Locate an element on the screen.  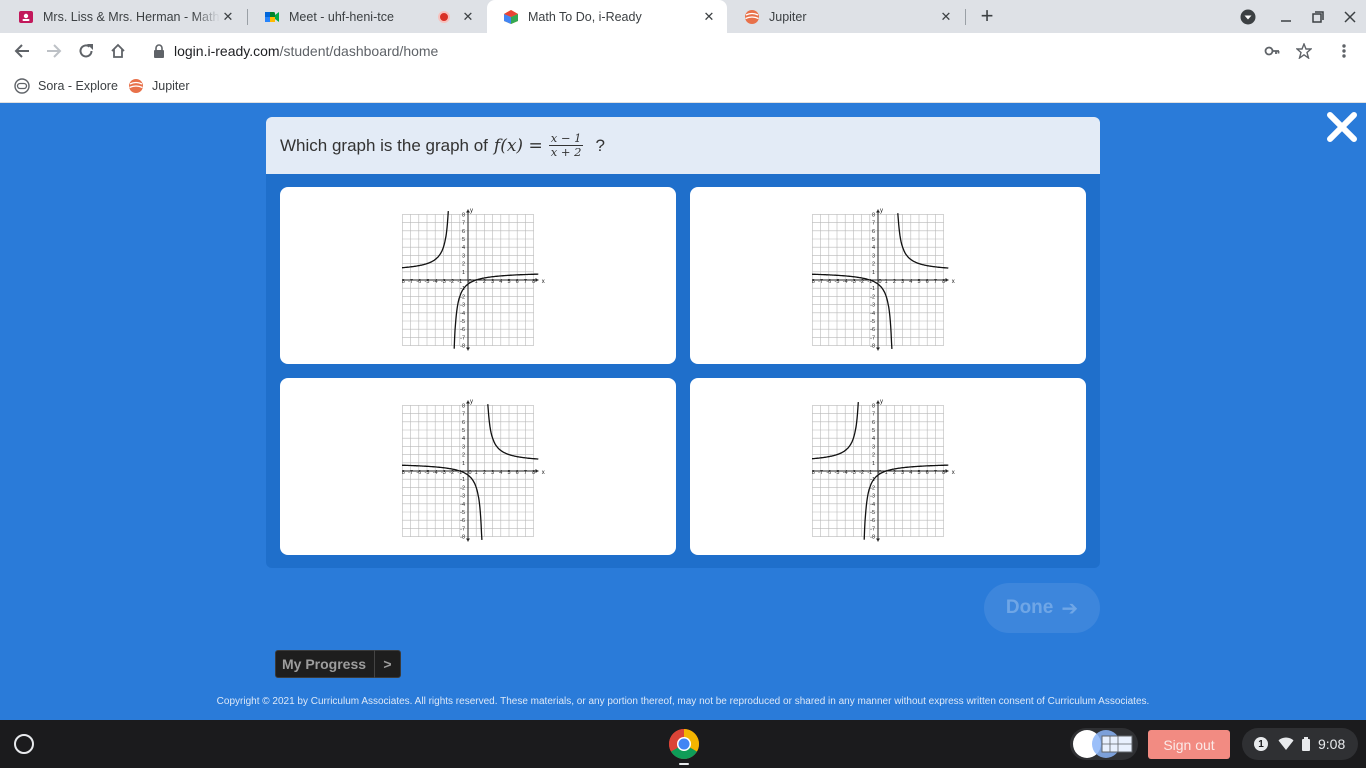
back-icon is located at coordinates (22, 51).